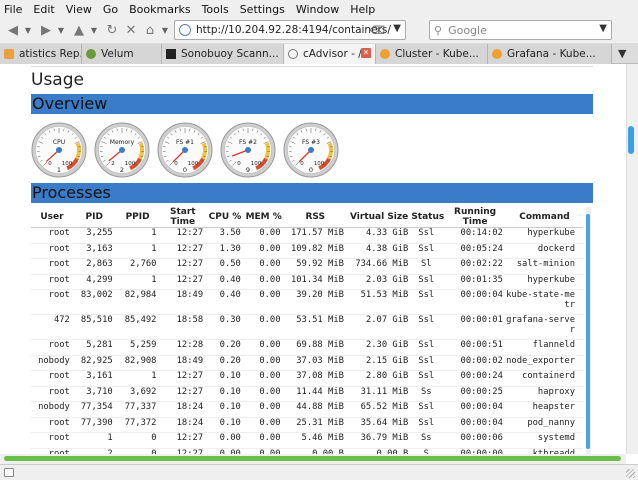  I want to click on menu-bookmarks: Bookmarks, so click(159, 9).